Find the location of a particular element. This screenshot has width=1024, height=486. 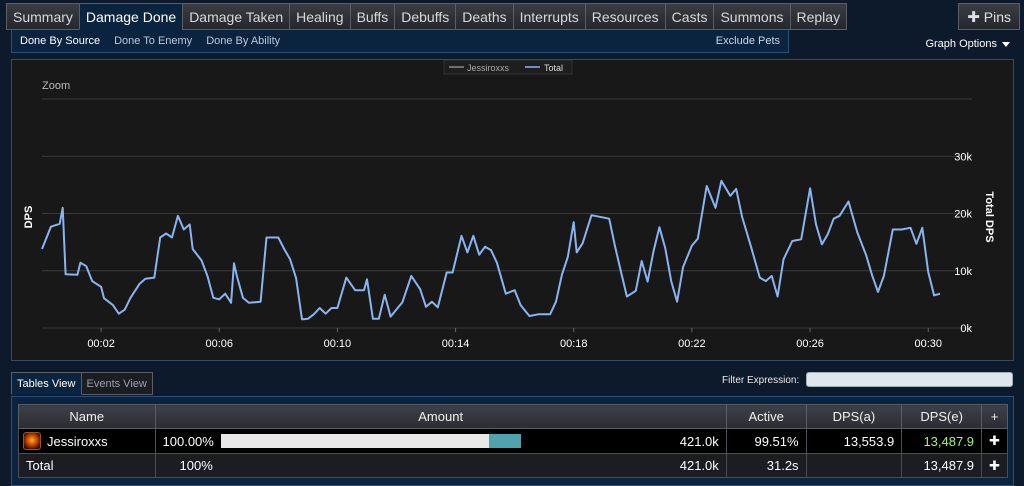

total-expand-button: ✚ is located at coordinates (994, 465).